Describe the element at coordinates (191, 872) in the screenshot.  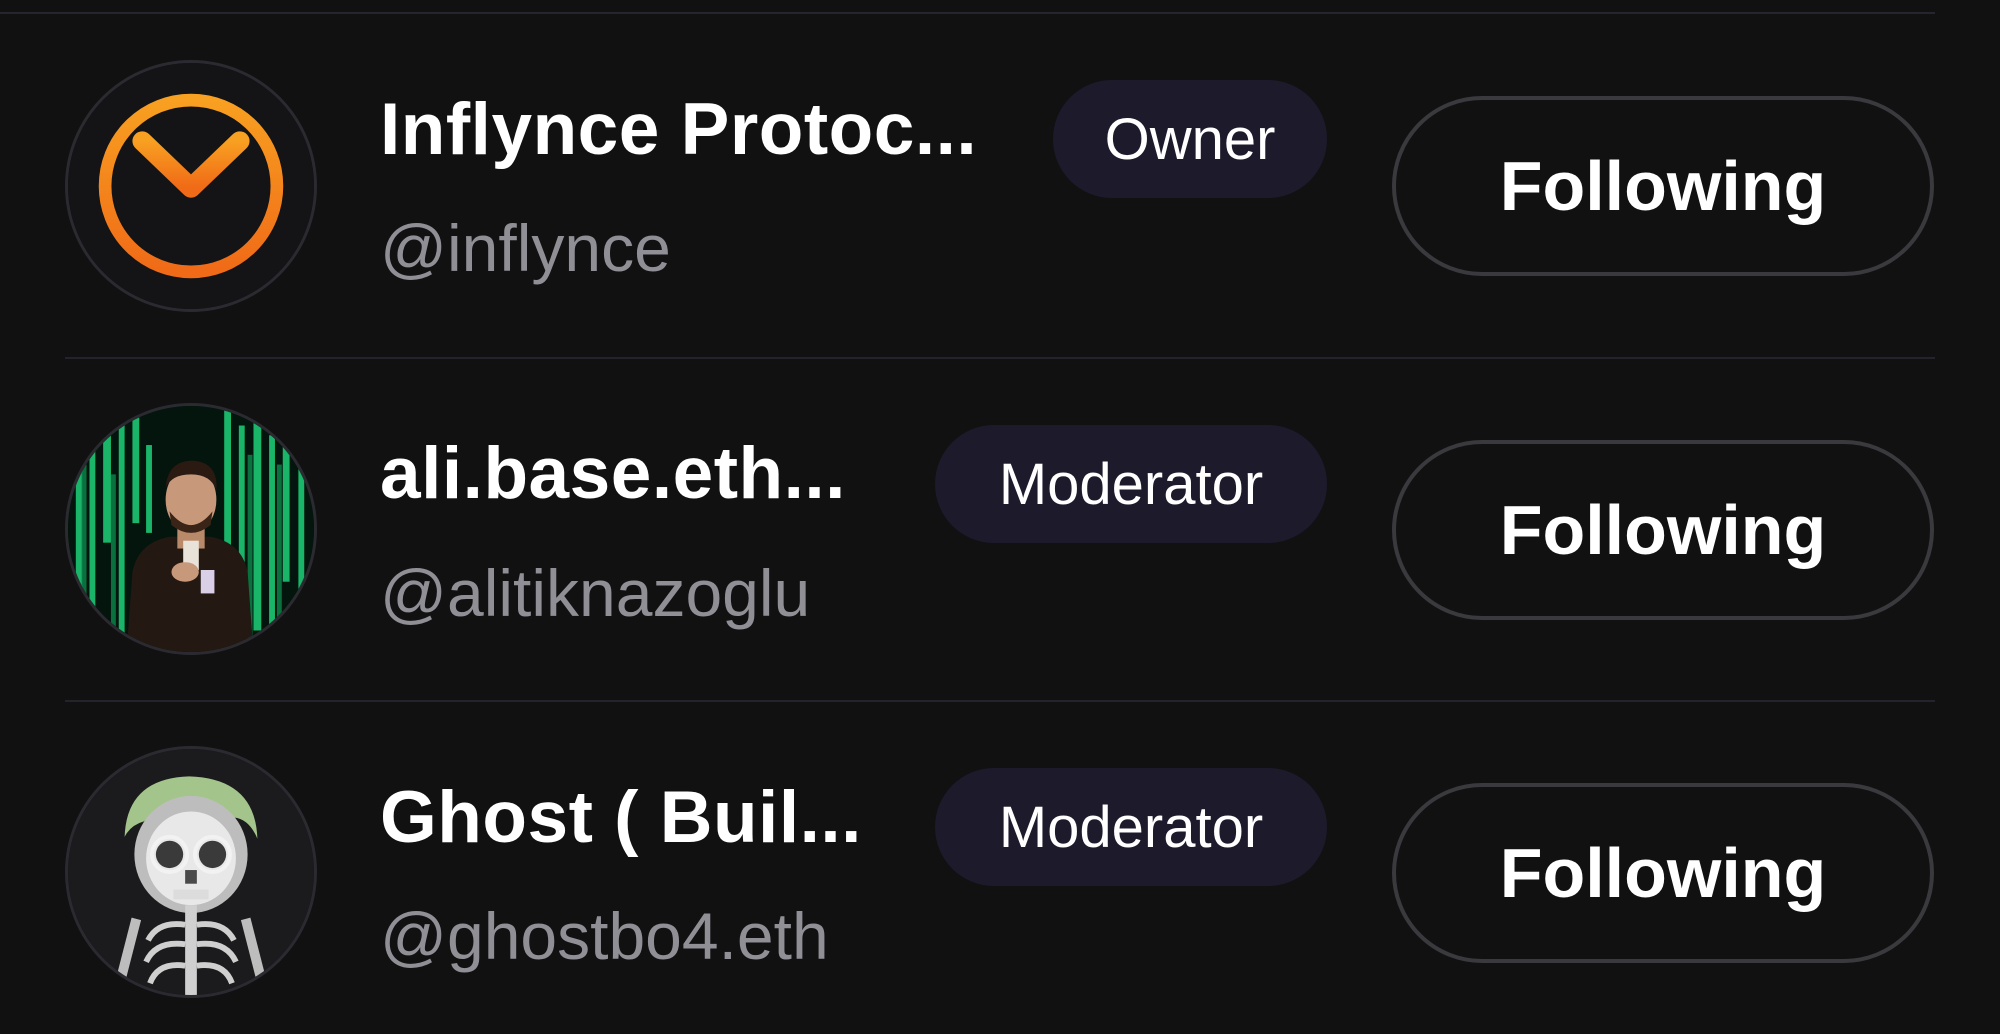
I see `skeleton-avatar` at that location.